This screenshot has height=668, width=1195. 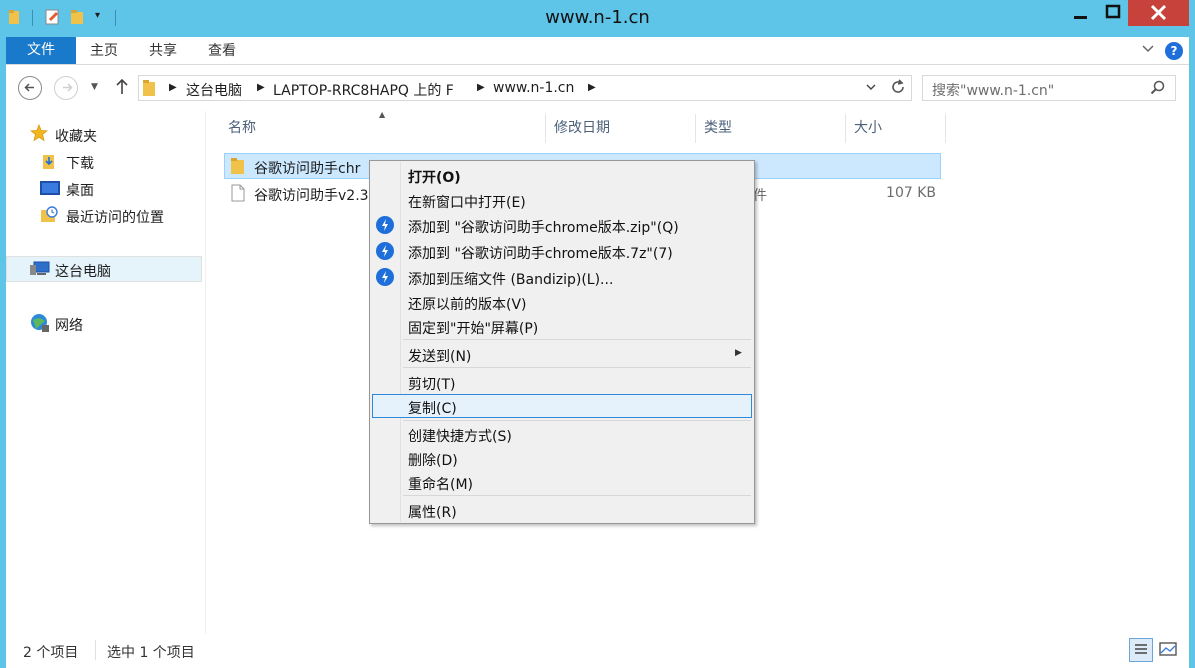 What do you see at coordinates (1148, 51) in the screenshot?
I see `expand-ribbon-icon` at bounding box center [1148, 51].